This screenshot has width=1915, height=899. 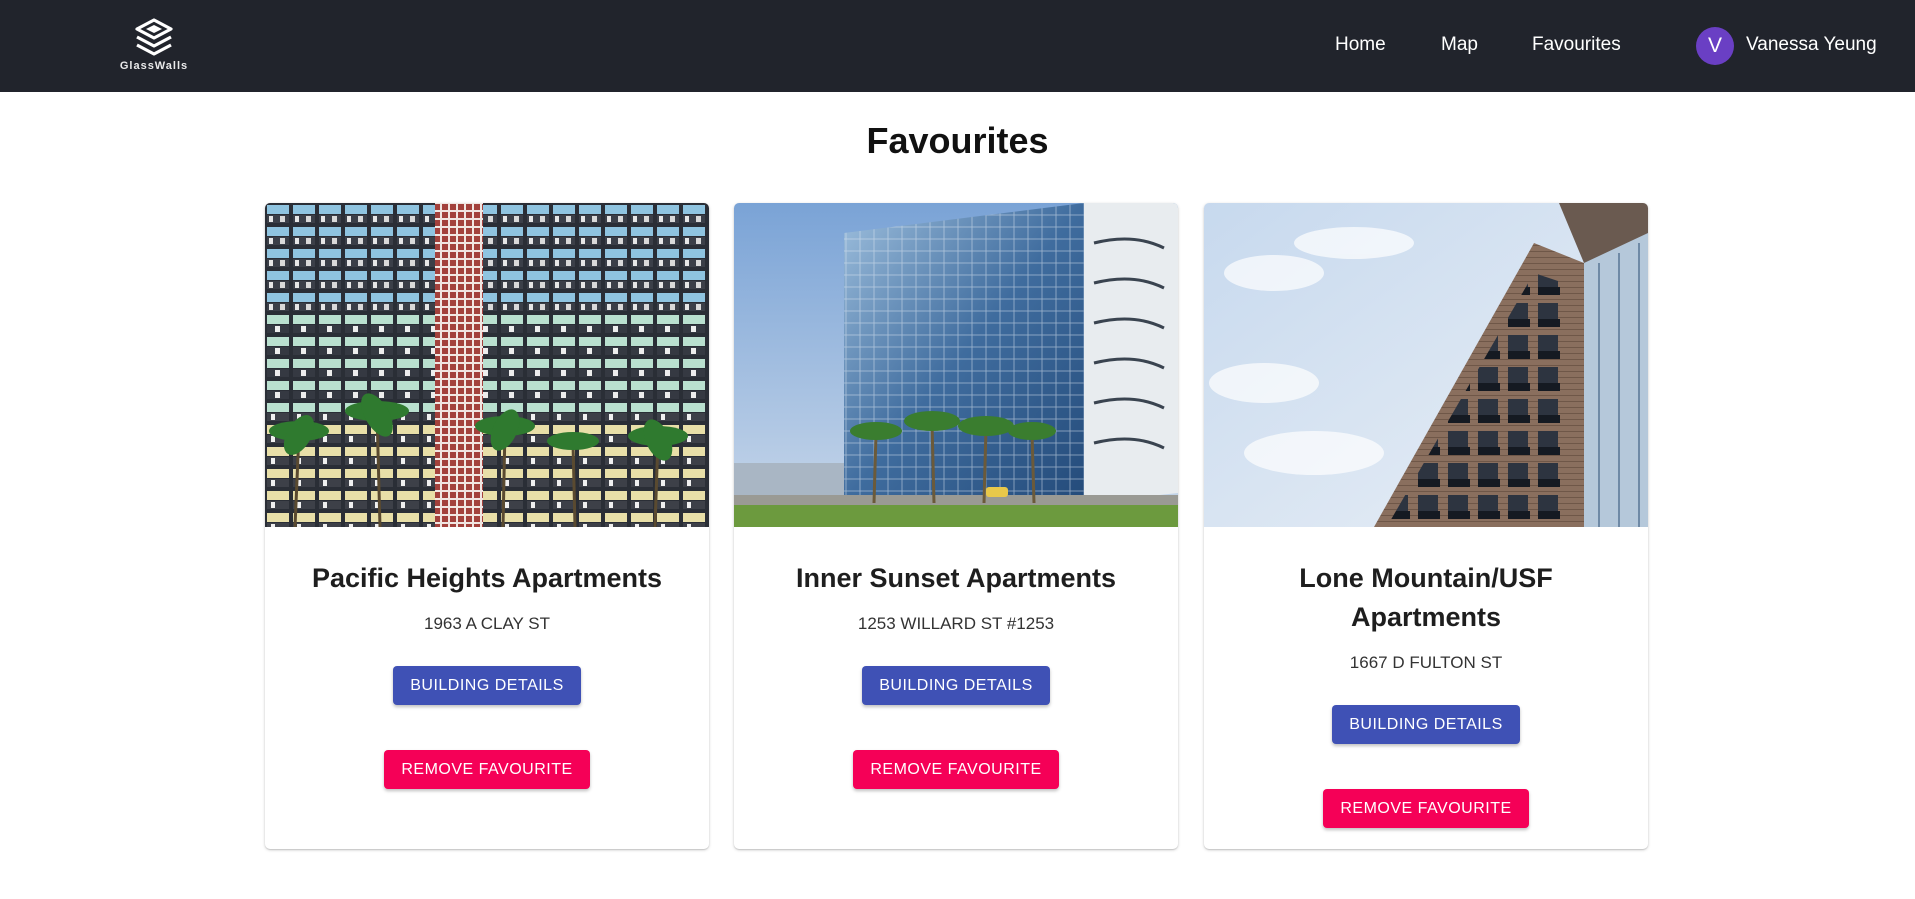 I want to click on page-title: Favourites, so click(x=957, y=140).